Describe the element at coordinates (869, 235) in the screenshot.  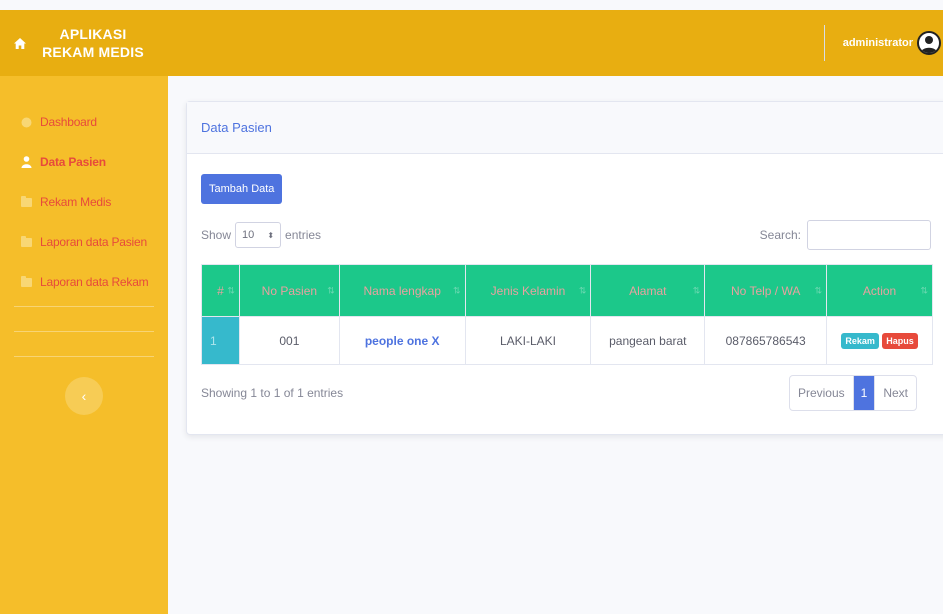
I see `search-input` at that location.